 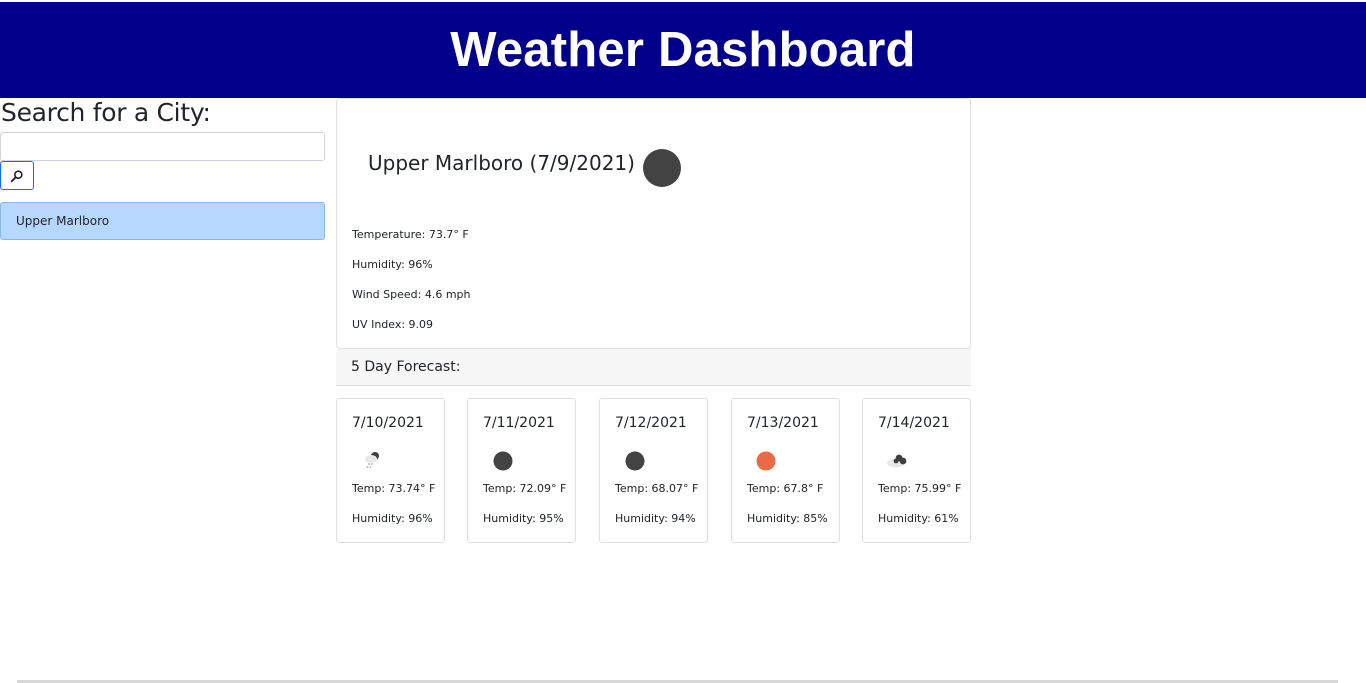 What do you see at coordinates (392, 518) in the screenshot?
I see `forecast-humidity: Humidity: 96%` at bounding box center [392, 518].